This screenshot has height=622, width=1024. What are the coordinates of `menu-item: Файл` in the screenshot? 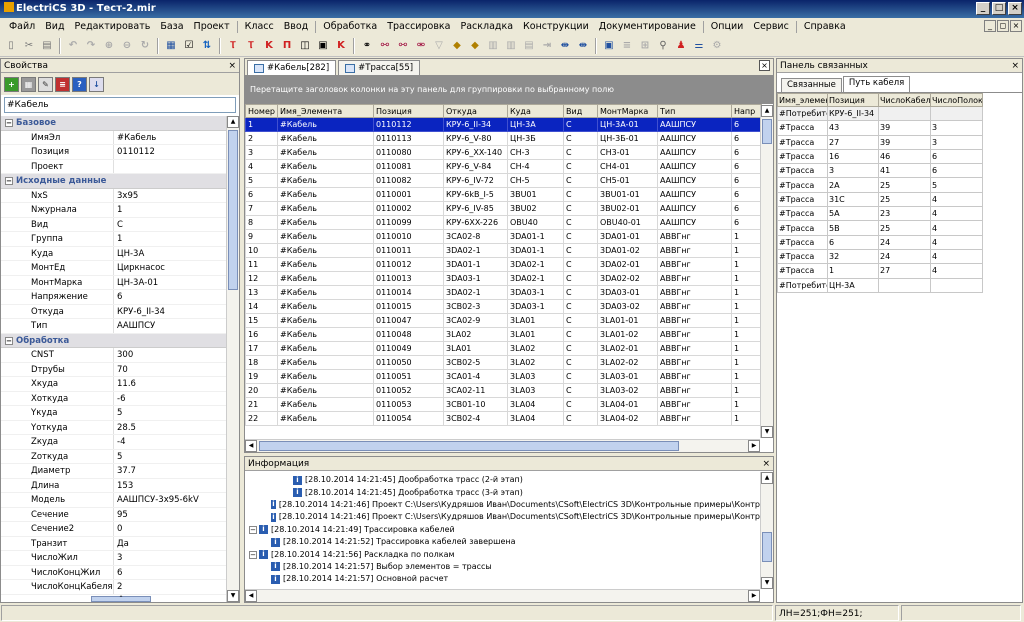 It's located at (22, 26).